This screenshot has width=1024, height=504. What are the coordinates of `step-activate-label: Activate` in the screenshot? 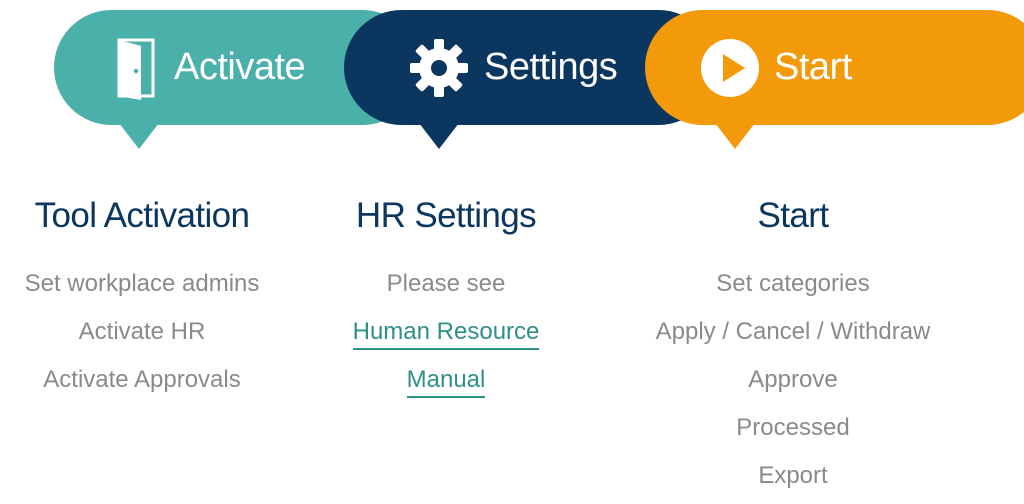 It's located at (240, 67).